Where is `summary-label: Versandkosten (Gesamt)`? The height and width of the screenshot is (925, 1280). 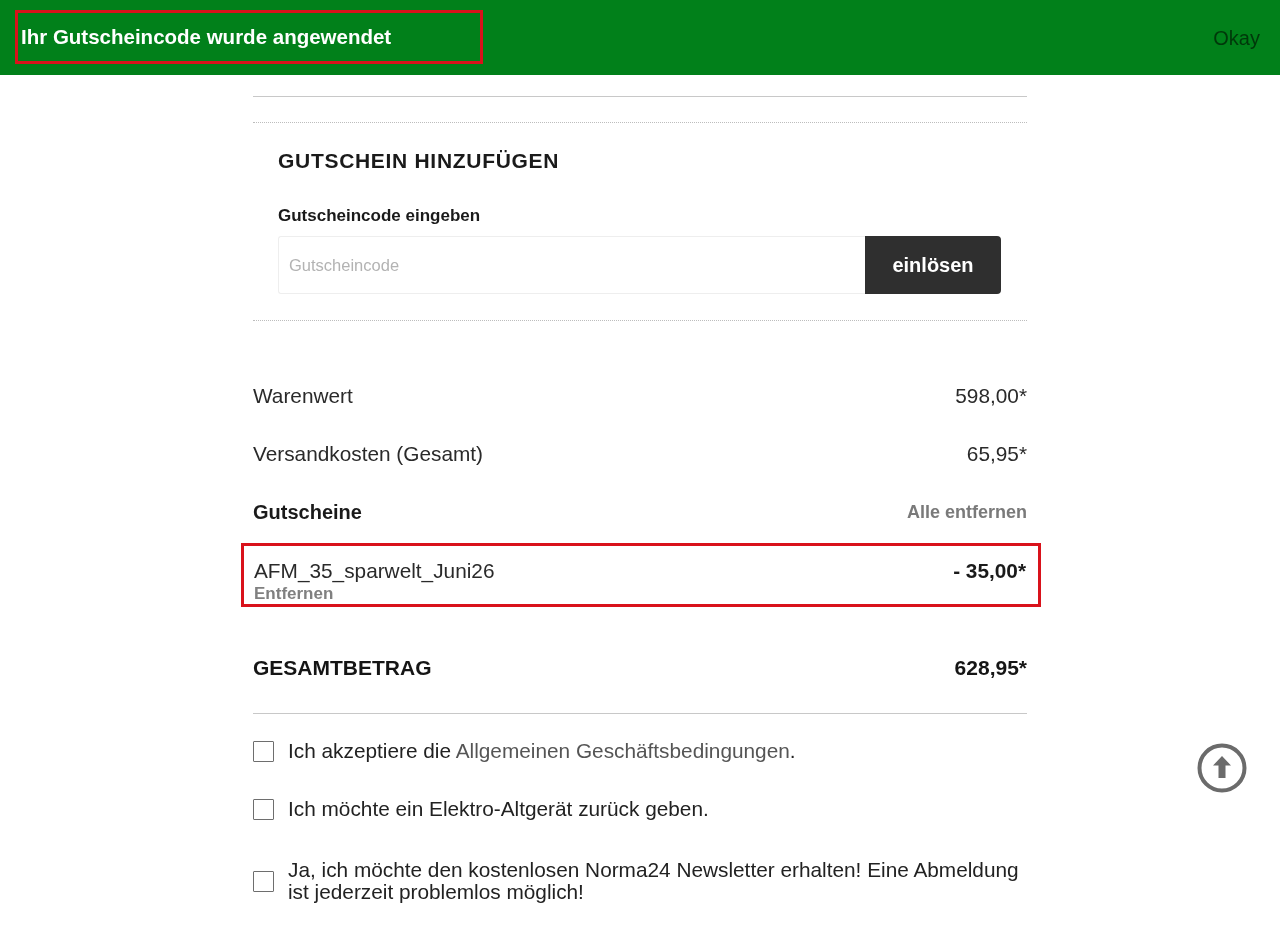 summary-label: Versandkosten (Gesamt) is located at coordinates (368, 454).